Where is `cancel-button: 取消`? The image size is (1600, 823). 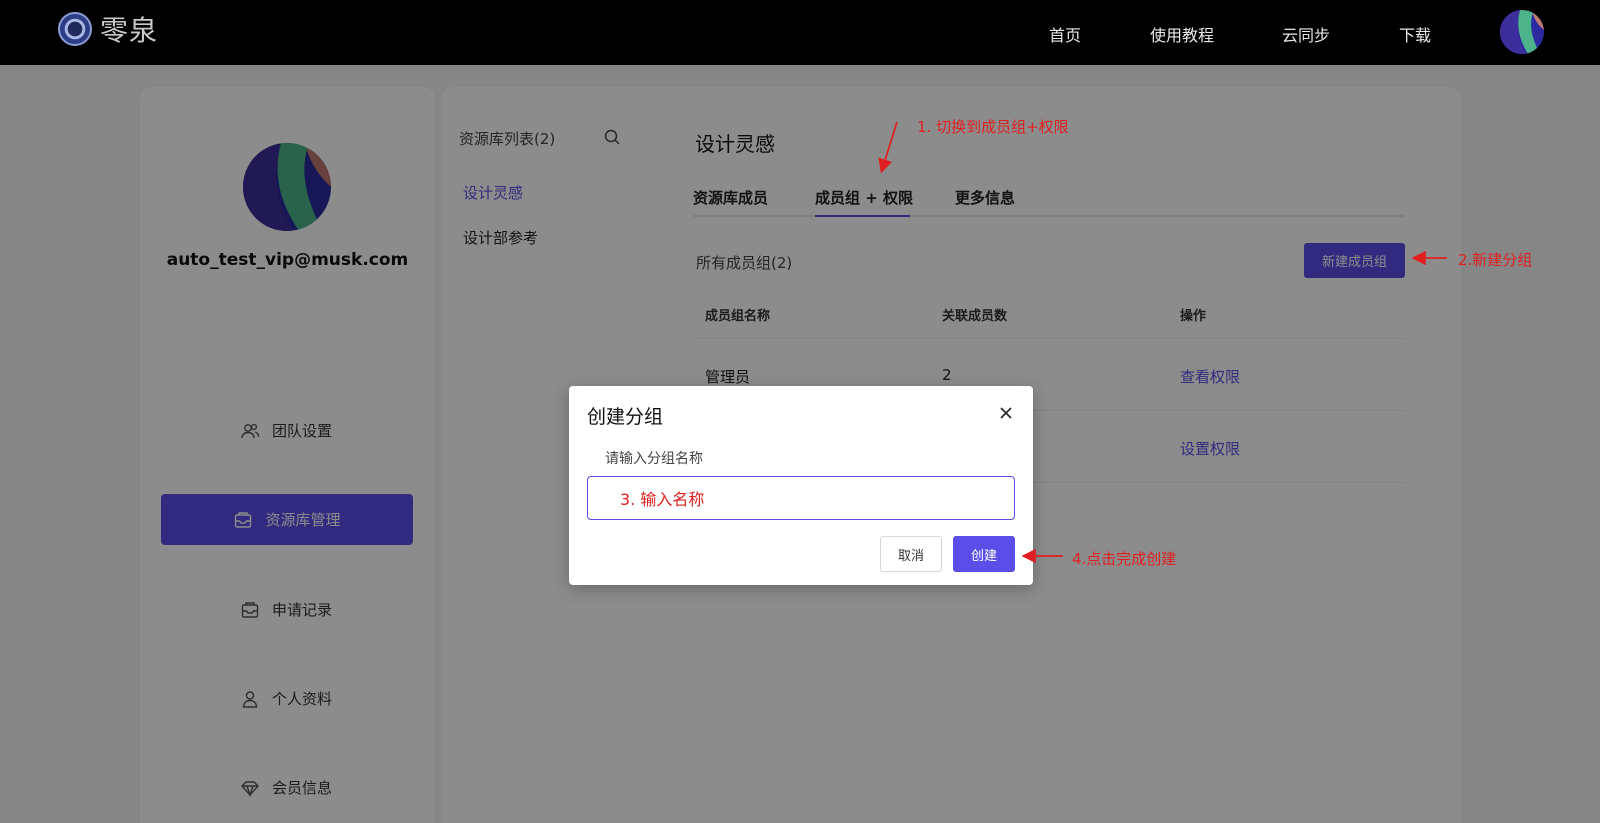 cancel-button: 取消 is located at coordinates (911, 554).